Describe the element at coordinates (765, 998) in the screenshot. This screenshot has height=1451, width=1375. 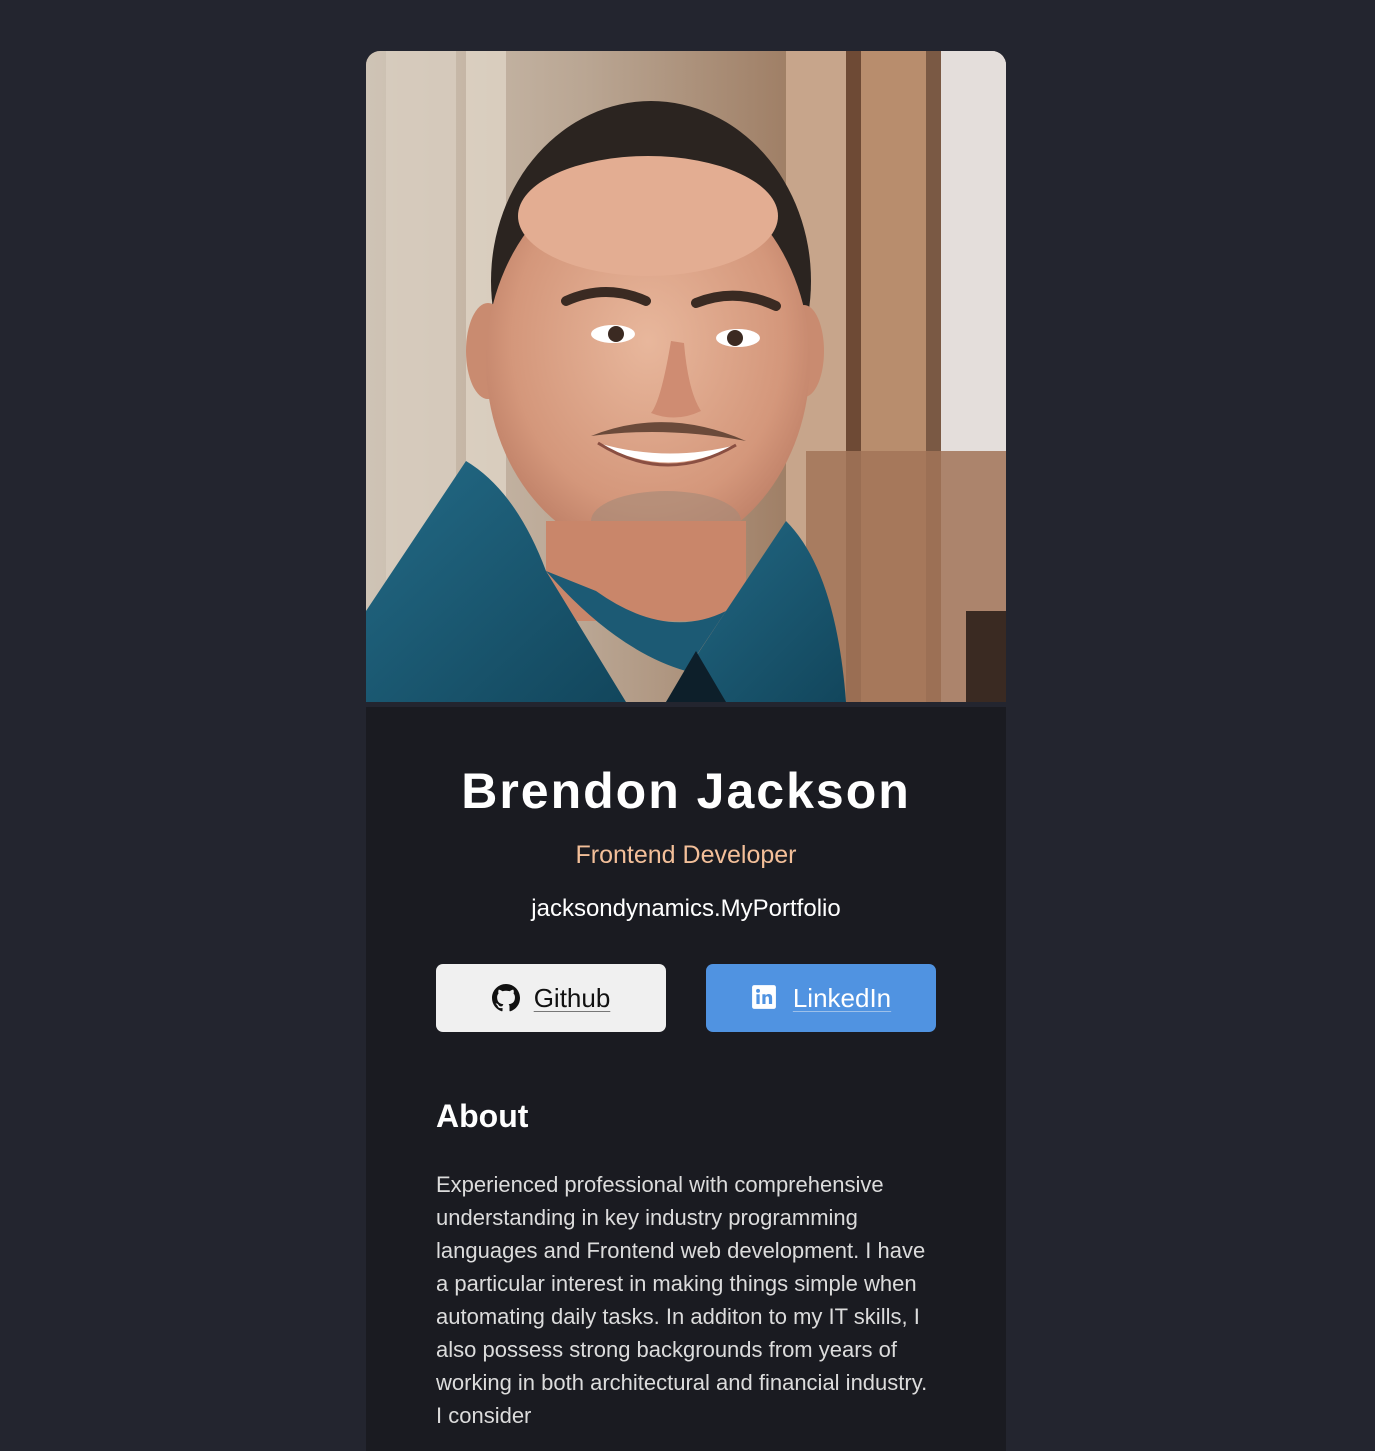
I see `linkedin-icon` at that location.